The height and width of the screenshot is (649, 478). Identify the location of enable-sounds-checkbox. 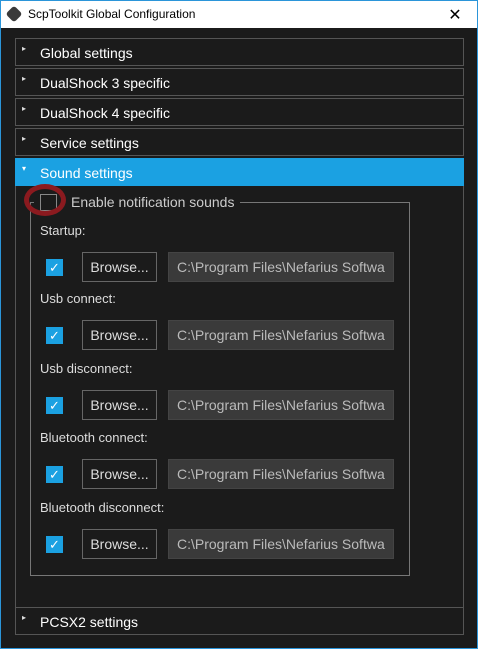
(48, 202).